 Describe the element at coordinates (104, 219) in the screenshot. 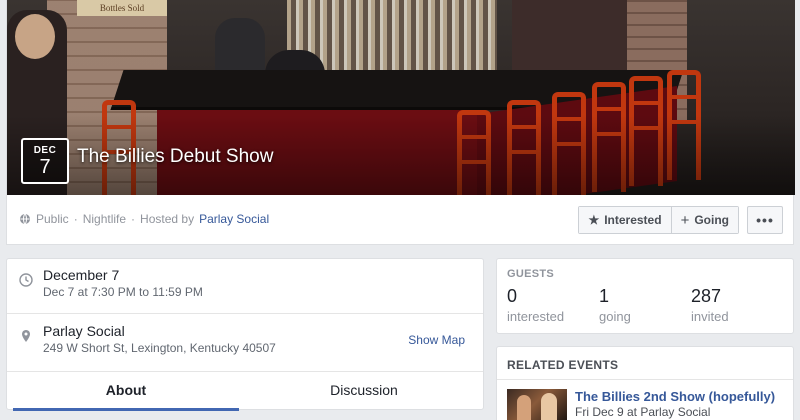

I see `category-label: Nightlife` at that location.